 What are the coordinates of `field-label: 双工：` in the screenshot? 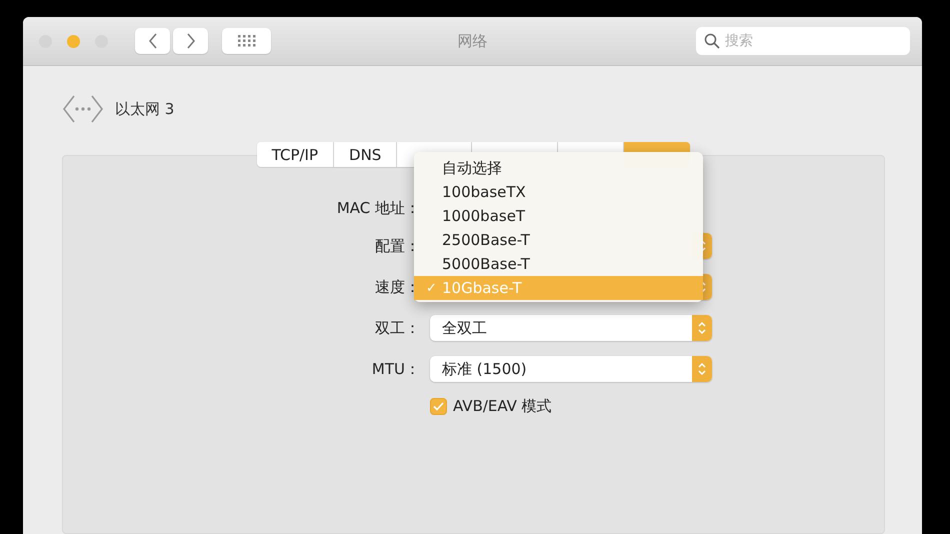 It's located at (397, 328).